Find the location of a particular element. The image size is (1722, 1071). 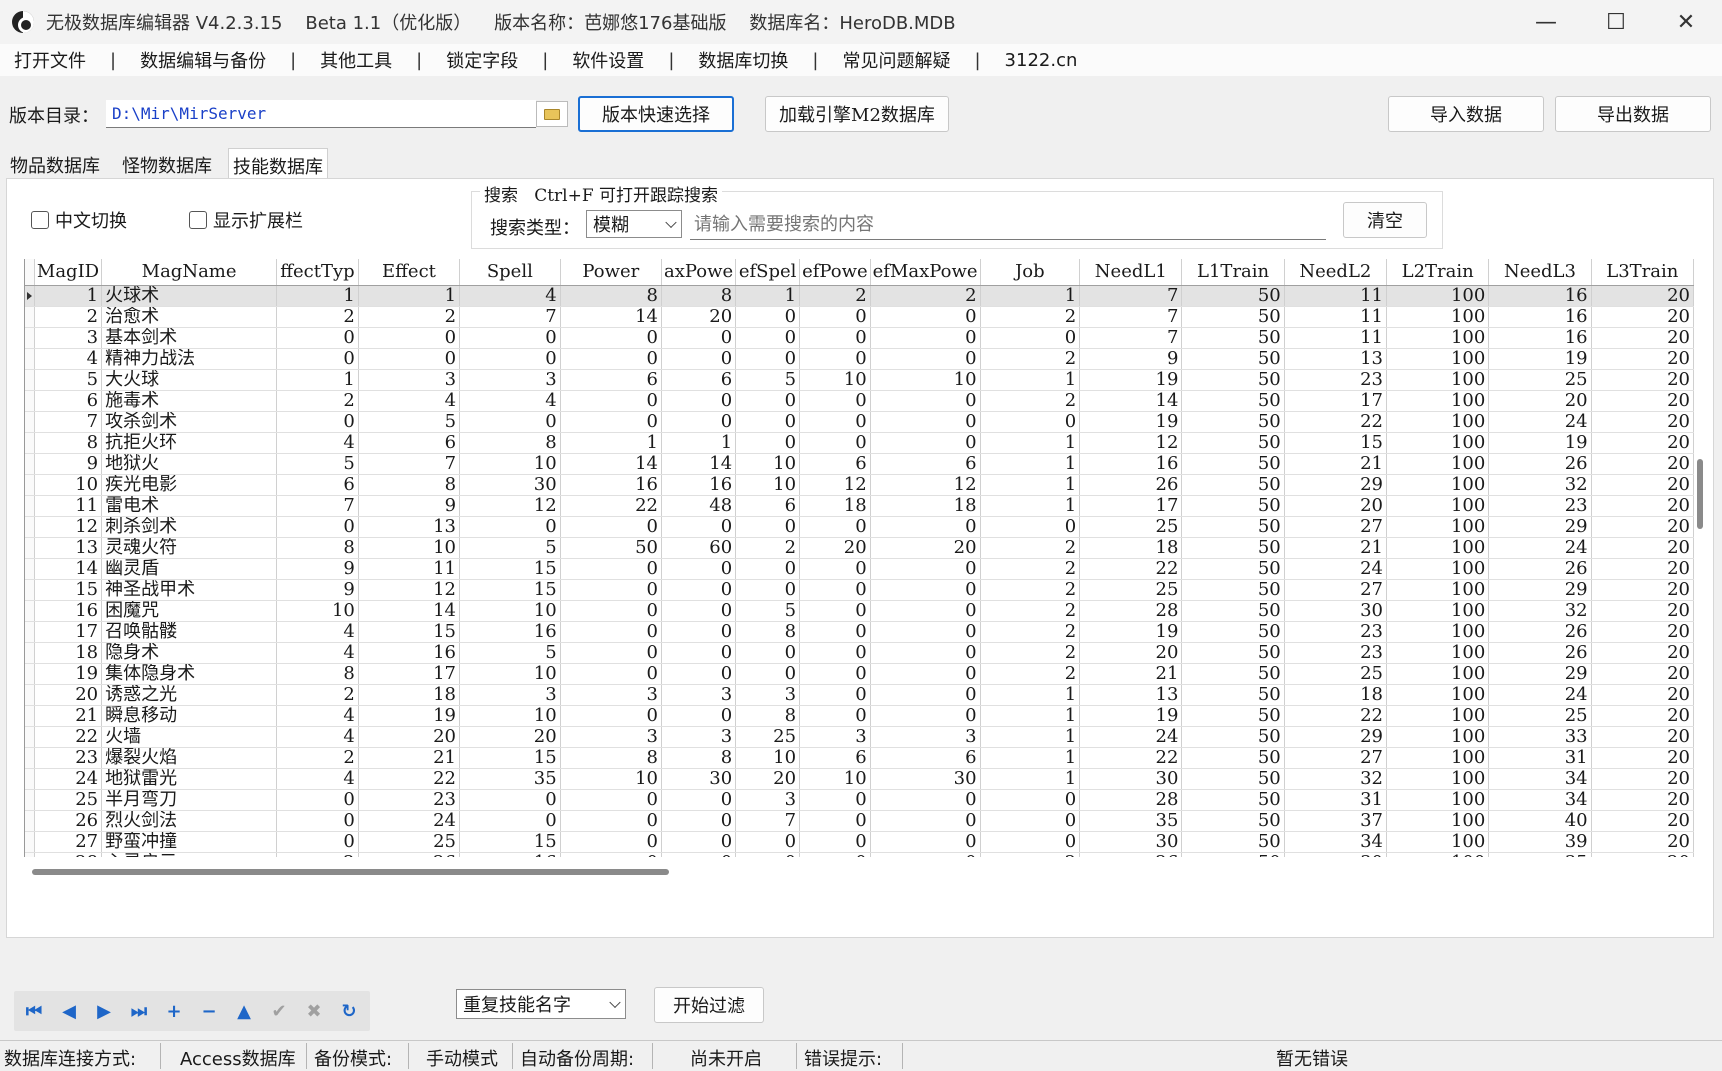

cell-defspell: 5 is located at coordinates (768, 611).